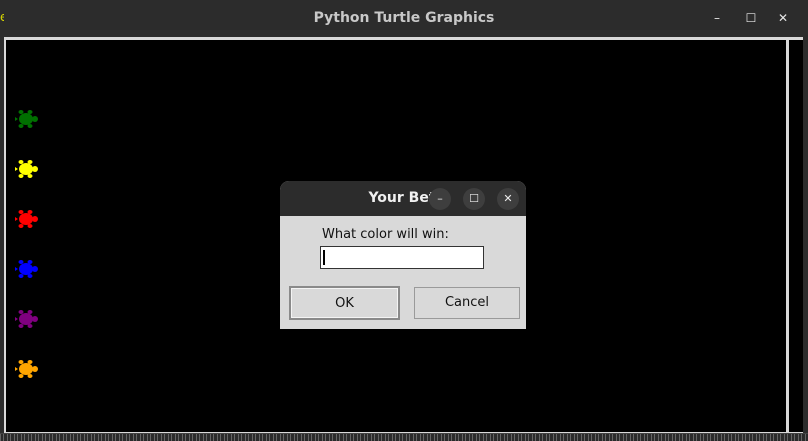 The height and width of the screenshot is (441, 808). Describe the element at coordinates (324, 257) in the screenshot. I see `text-caret` at that location.